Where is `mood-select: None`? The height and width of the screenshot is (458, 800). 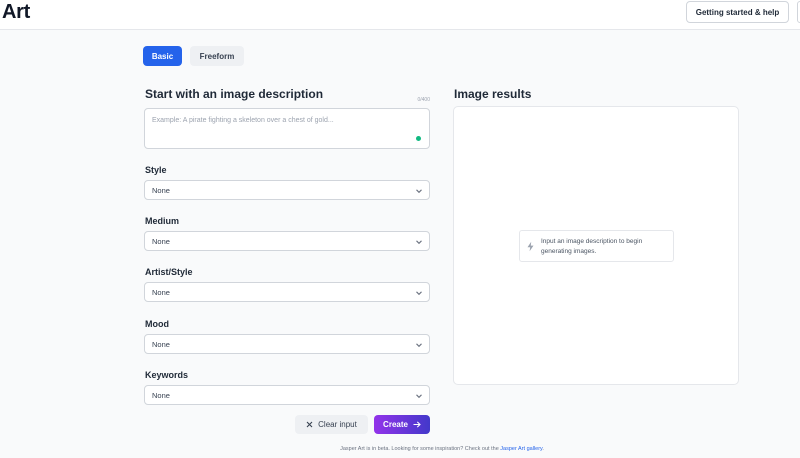 mood-select: None is located at coordinates (287, 344).